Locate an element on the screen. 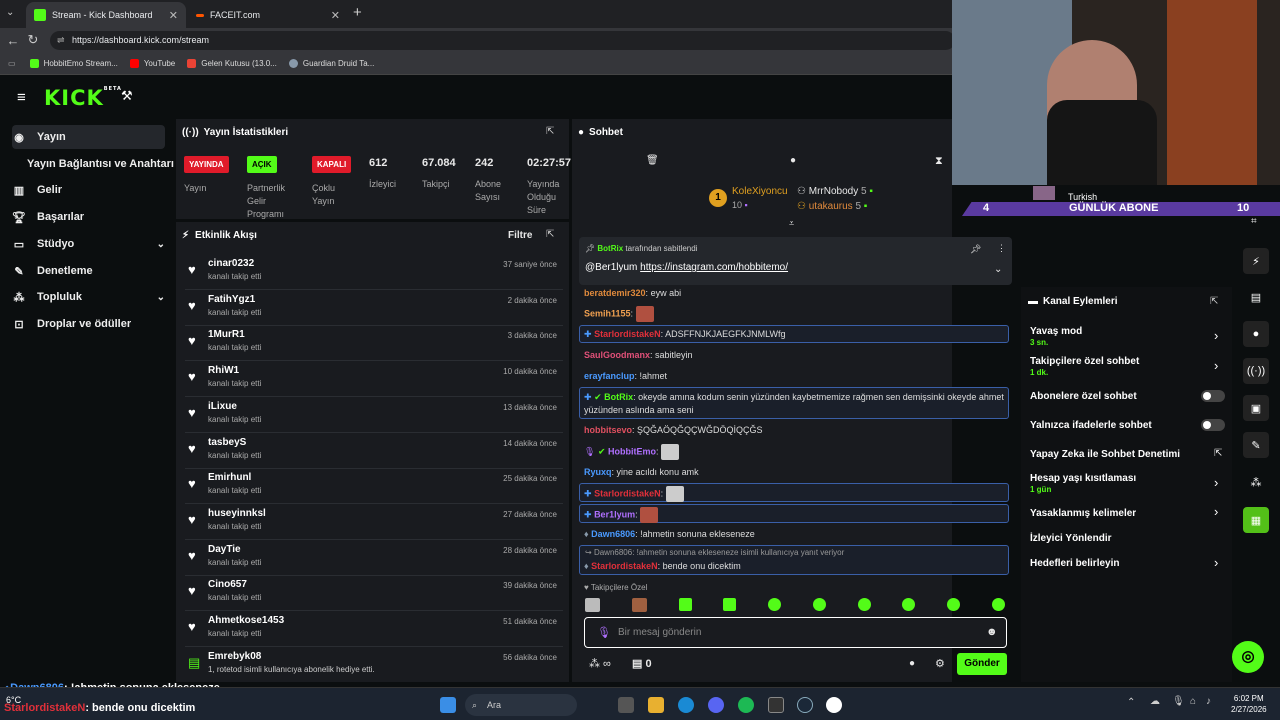  trash-icon: 🗑︎ is located at coordinates (652, 160).